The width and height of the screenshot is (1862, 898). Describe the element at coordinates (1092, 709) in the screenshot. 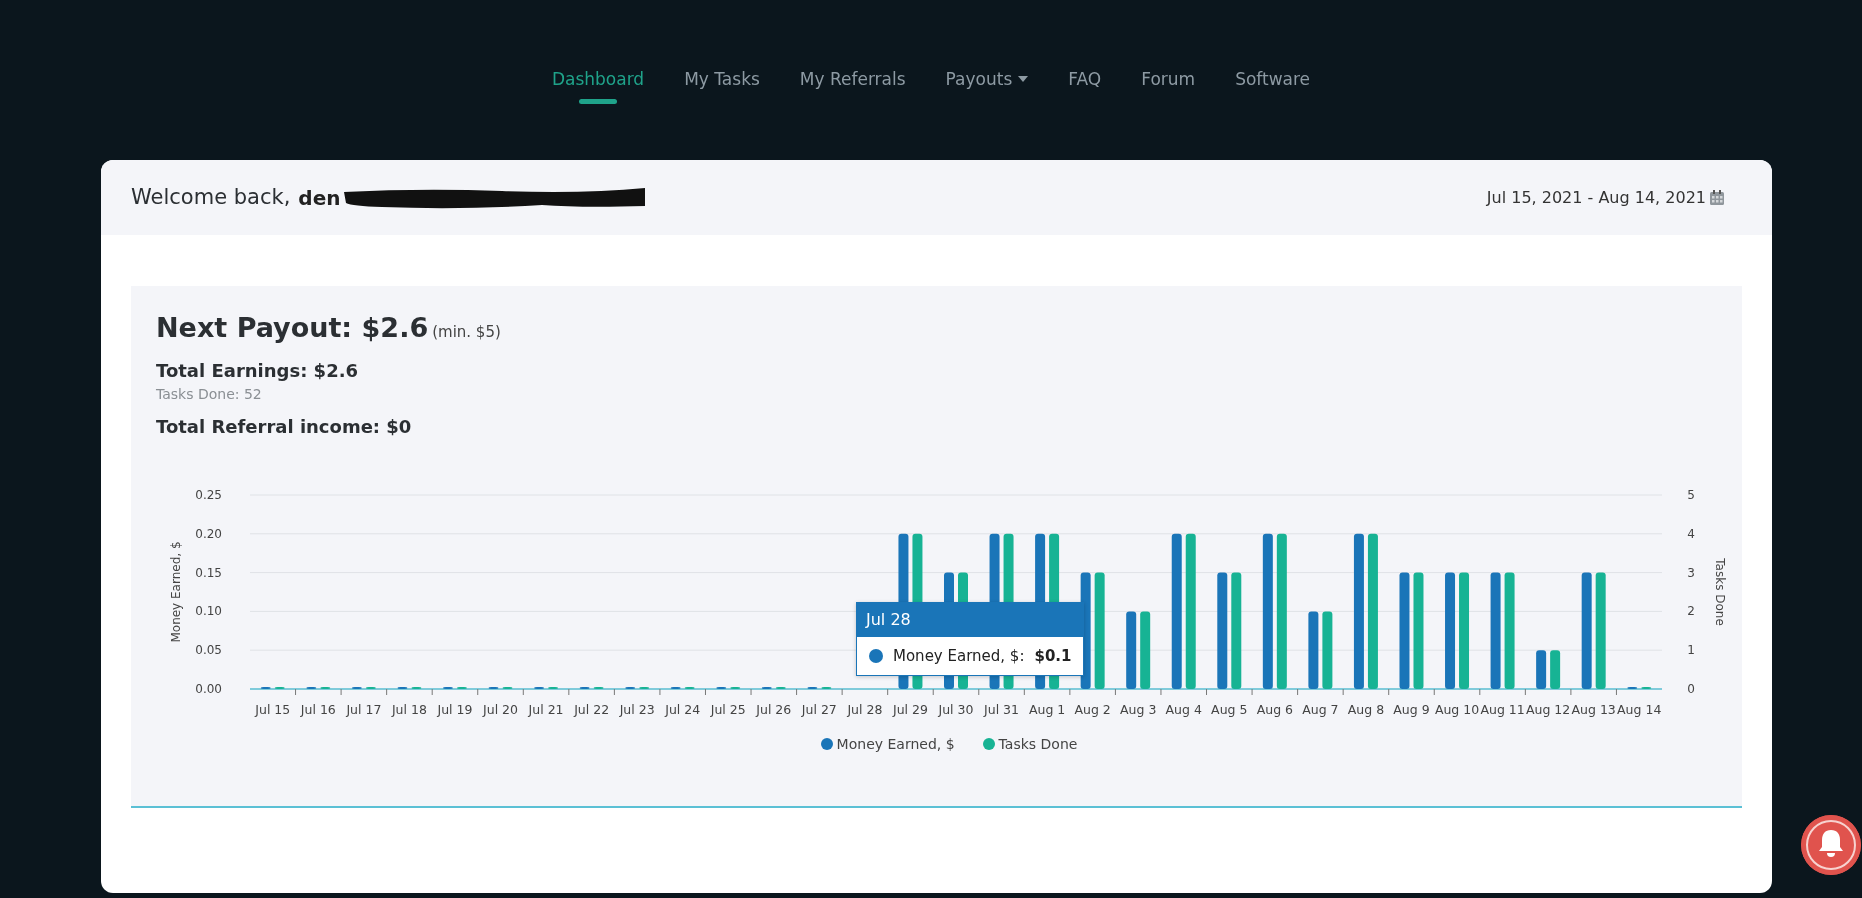

I see `axis-tick-label: Aug 2` at that location.